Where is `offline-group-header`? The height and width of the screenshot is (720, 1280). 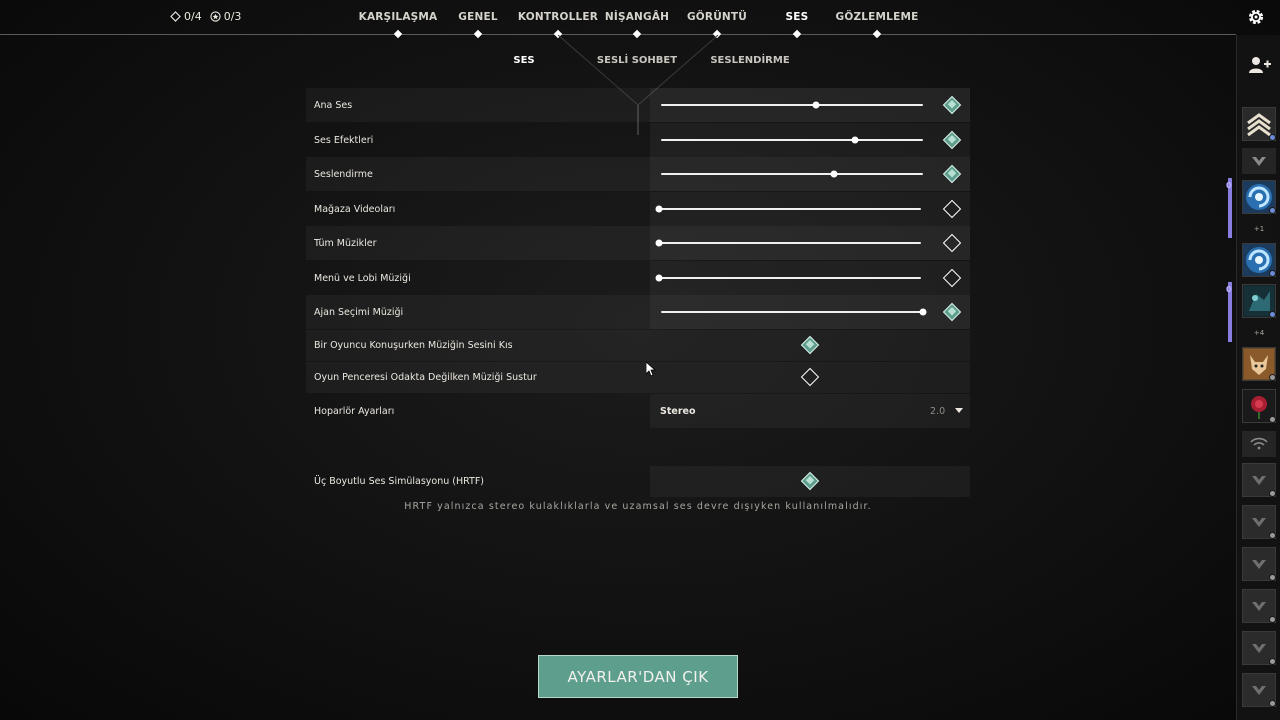
offline-group-header is located at coordinates (1259, 444).